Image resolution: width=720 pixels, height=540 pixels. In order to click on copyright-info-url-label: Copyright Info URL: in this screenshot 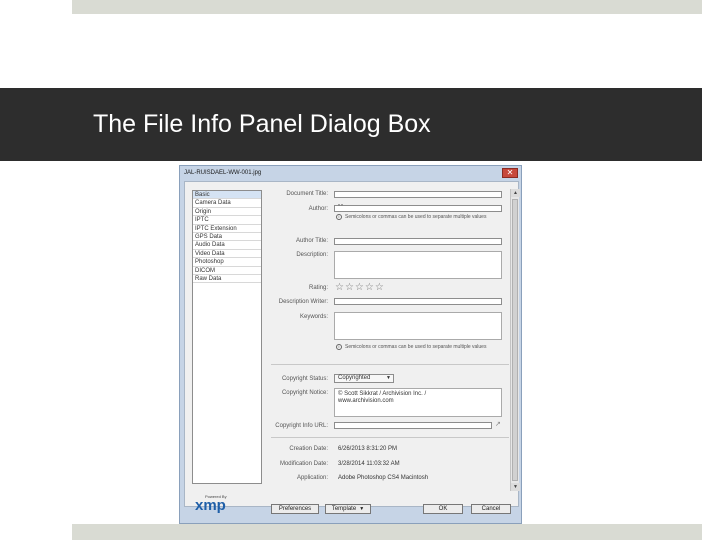, I will do `click(301, 426)`.